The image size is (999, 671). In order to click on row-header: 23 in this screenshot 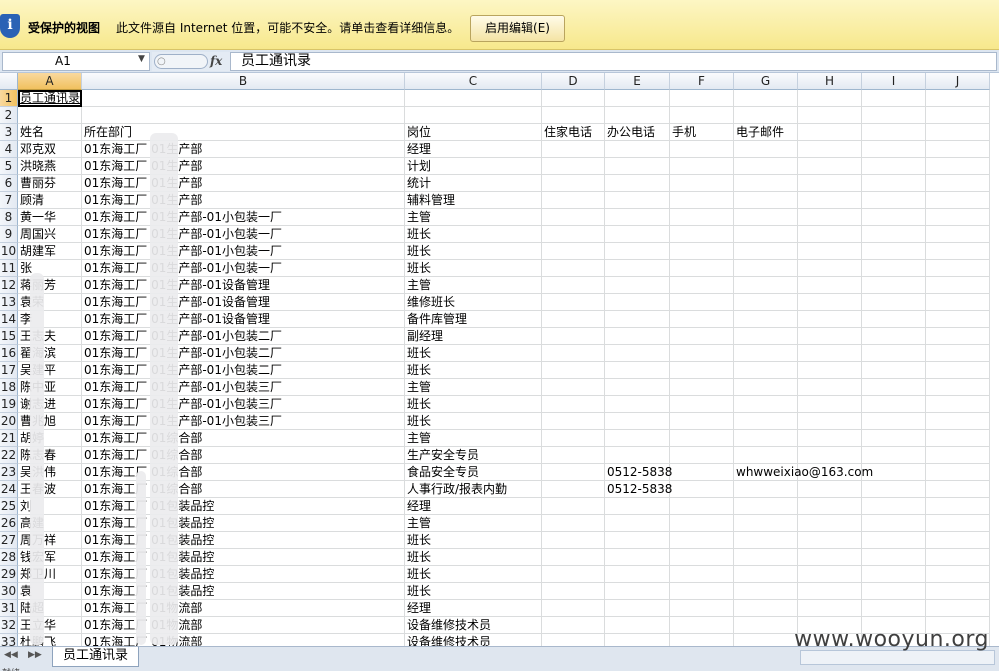, I will do `click(9, 472)`.